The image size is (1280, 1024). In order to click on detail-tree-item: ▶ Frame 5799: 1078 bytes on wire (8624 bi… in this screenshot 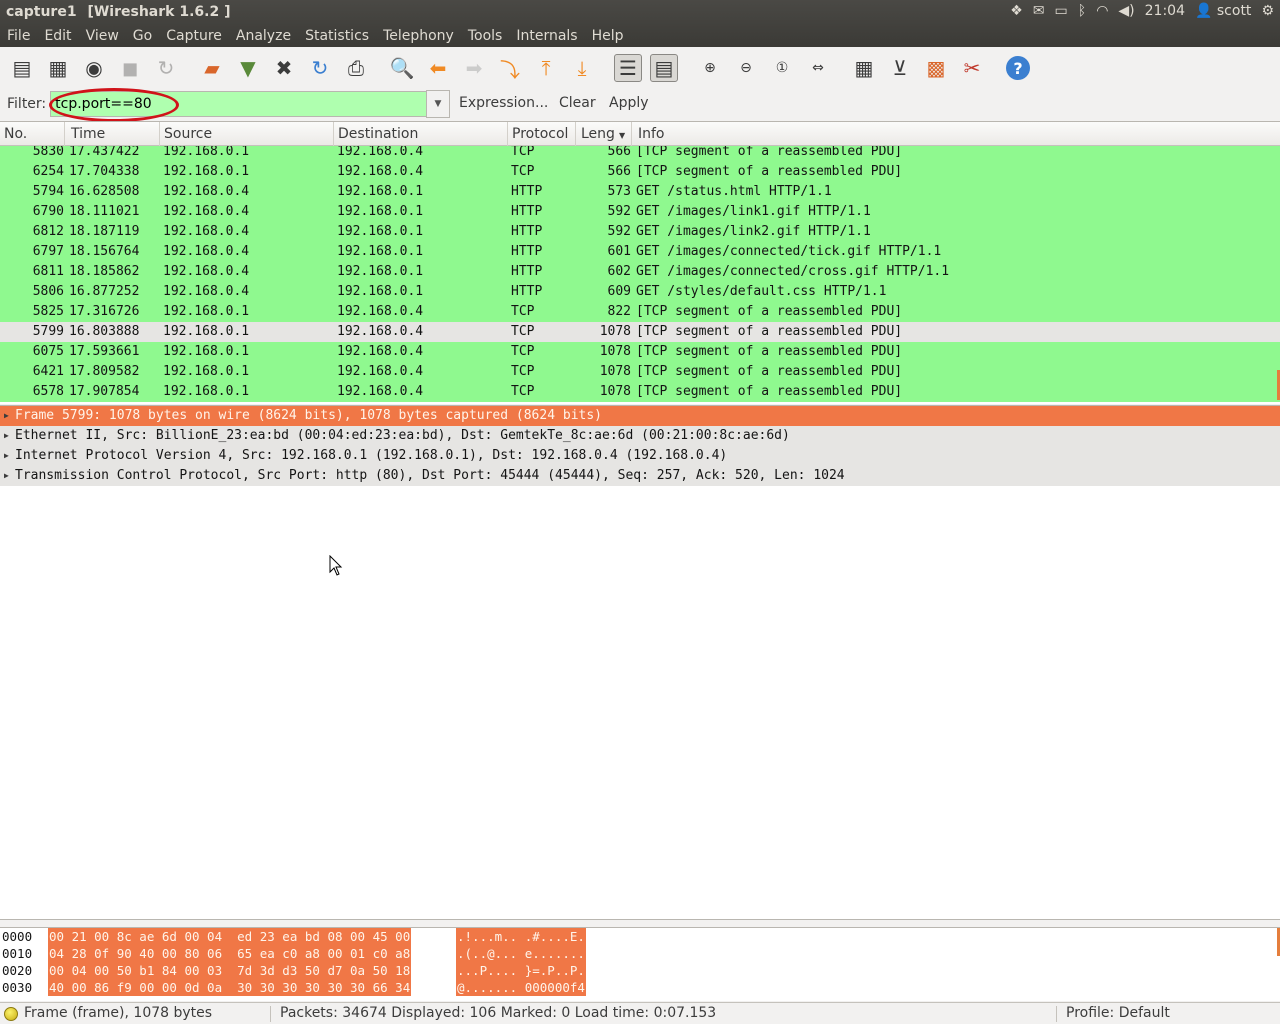, I will do `click(640, 416)`.